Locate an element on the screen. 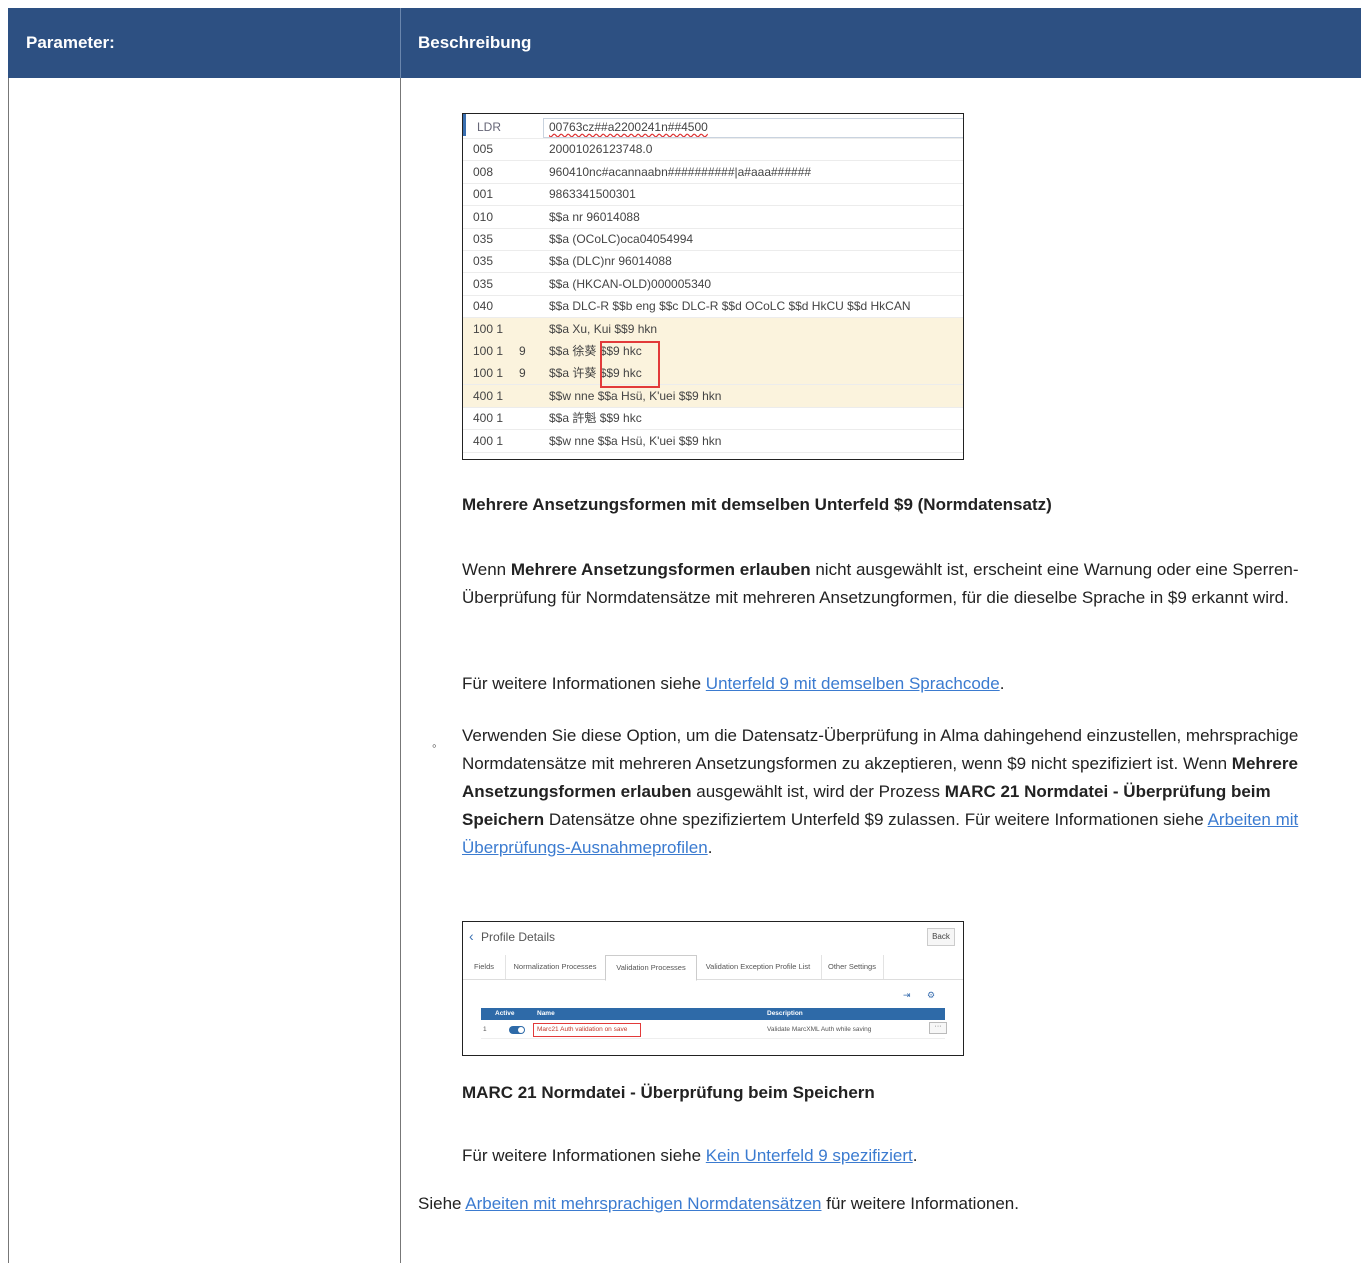  active-toggle is located at coordinates (517, 1030).